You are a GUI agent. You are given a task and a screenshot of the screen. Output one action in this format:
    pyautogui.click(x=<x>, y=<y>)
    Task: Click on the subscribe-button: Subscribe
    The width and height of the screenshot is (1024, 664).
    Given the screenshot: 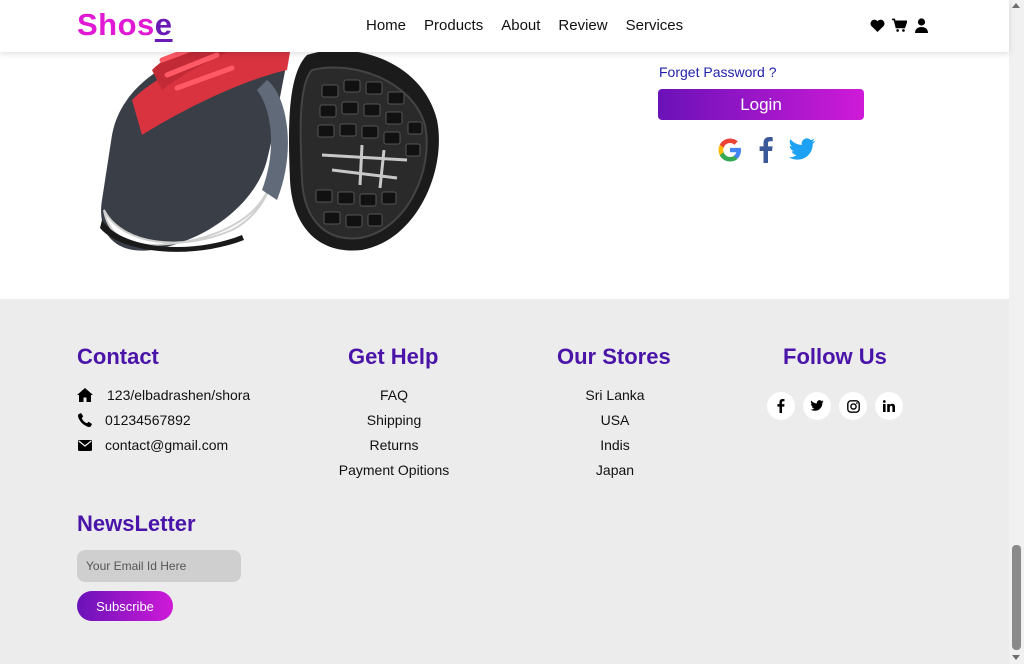 What is the action you would take?
    pyautogui.click(x=125, y=606)
    